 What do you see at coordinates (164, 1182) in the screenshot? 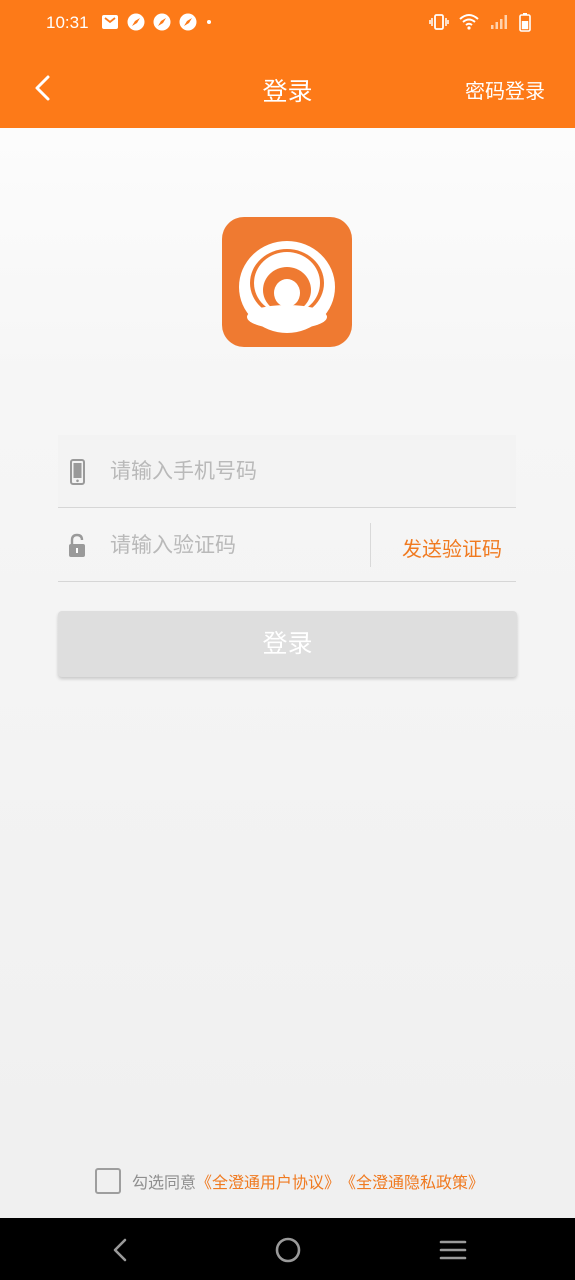
I see `agreement-prefix: 勾选同意` at bounding box center [164, 1182].